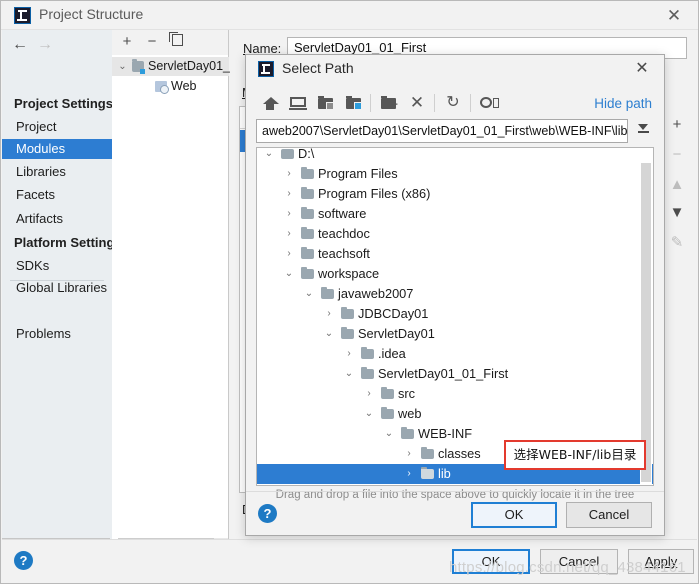  Describe the element at coordinates (455, 155) in the screenshot. I see `tree-node-drive: ⌄ D:\` at that location.